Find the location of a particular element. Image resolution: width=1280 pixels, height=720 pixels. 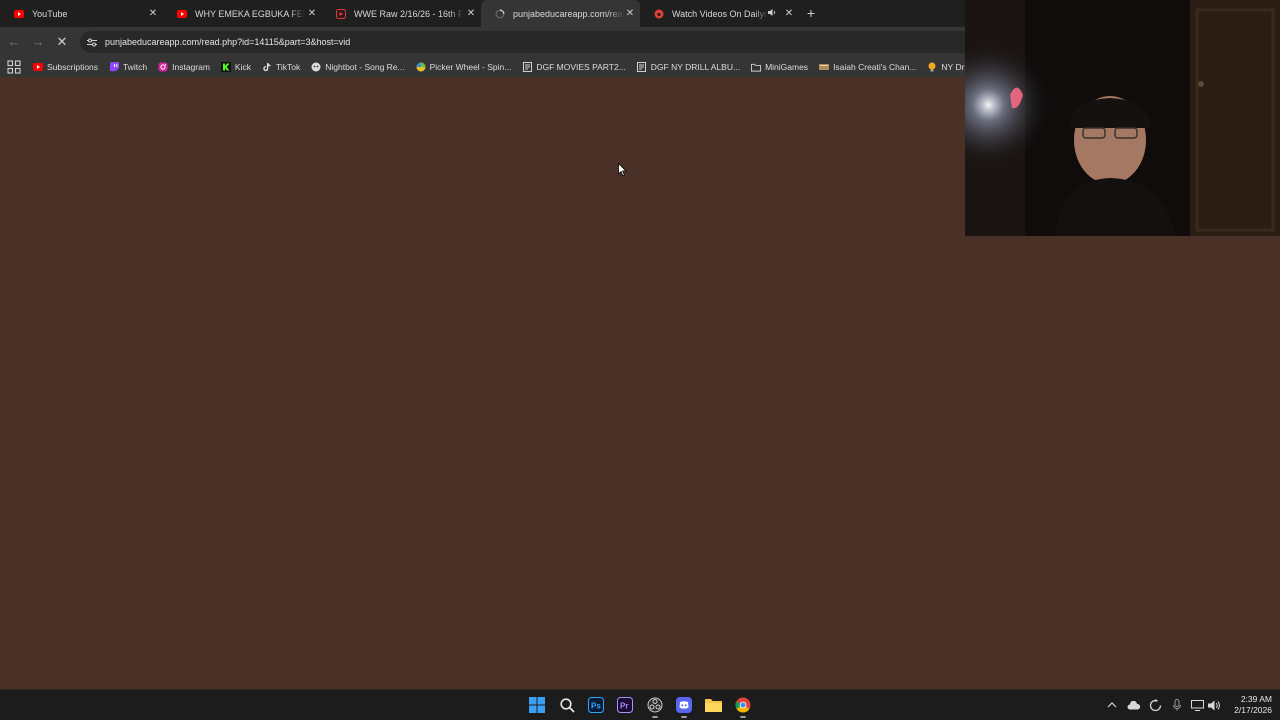

chevron-up-icon is located at coordinates (1112, 705).